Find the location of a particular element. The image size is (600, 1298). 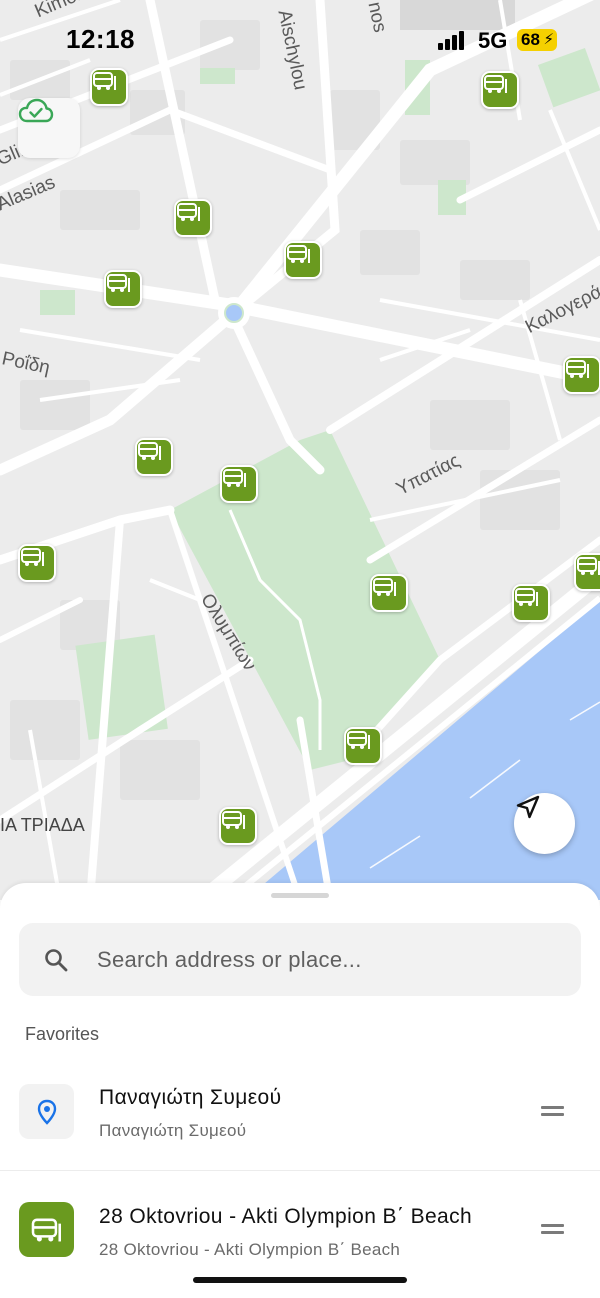

navigation-arrow-icon is located at coordinates (528, 807).